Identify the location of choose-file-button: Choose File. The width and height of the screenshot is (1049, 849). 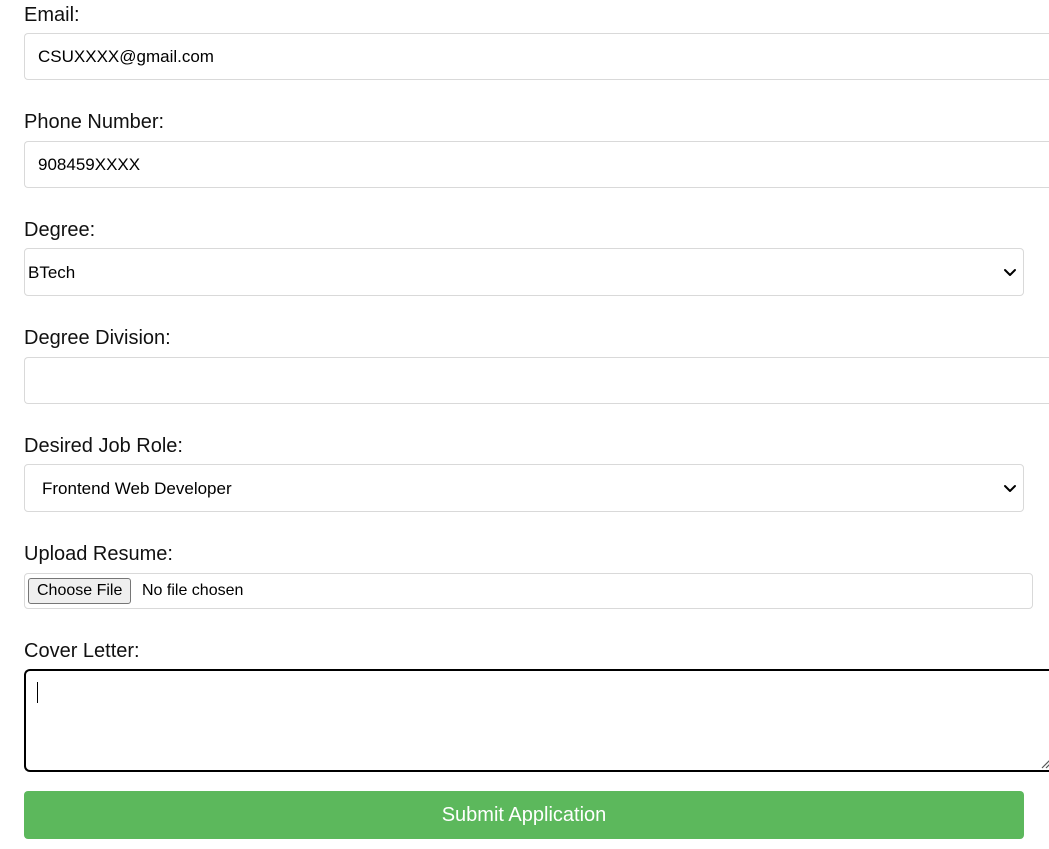
(80, 591).